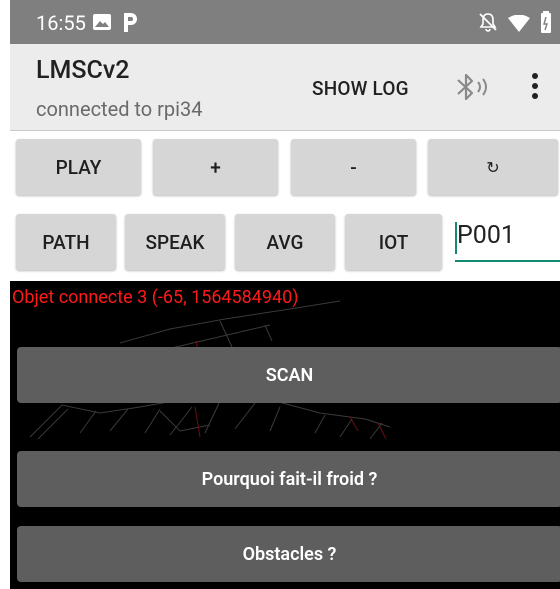 The image size is (560, 589). I want to click on image-notification-icon, so click(102, 24).